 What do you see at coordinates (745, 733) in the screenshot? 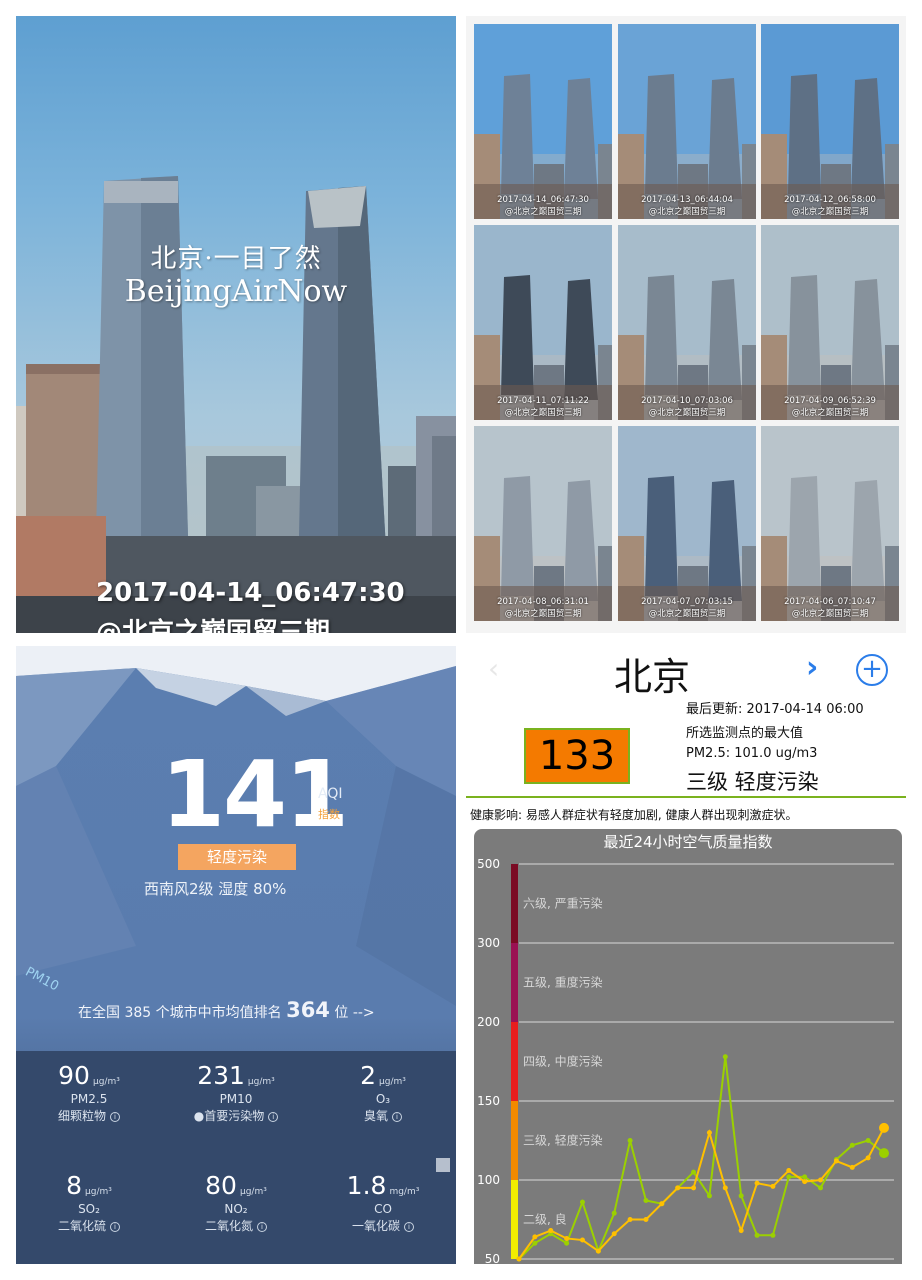
I see `max-value-note: 所选监测点的最大值` at bounding box center [745, 733].